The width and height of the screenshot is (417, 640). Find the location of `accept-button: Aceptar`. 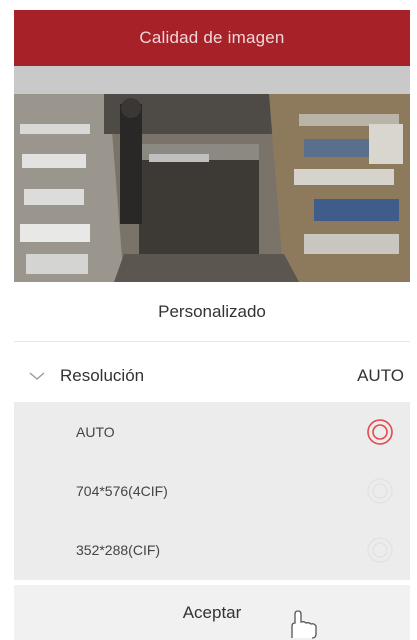

accept-button: Aceptar is located at coordinates (212, 612).